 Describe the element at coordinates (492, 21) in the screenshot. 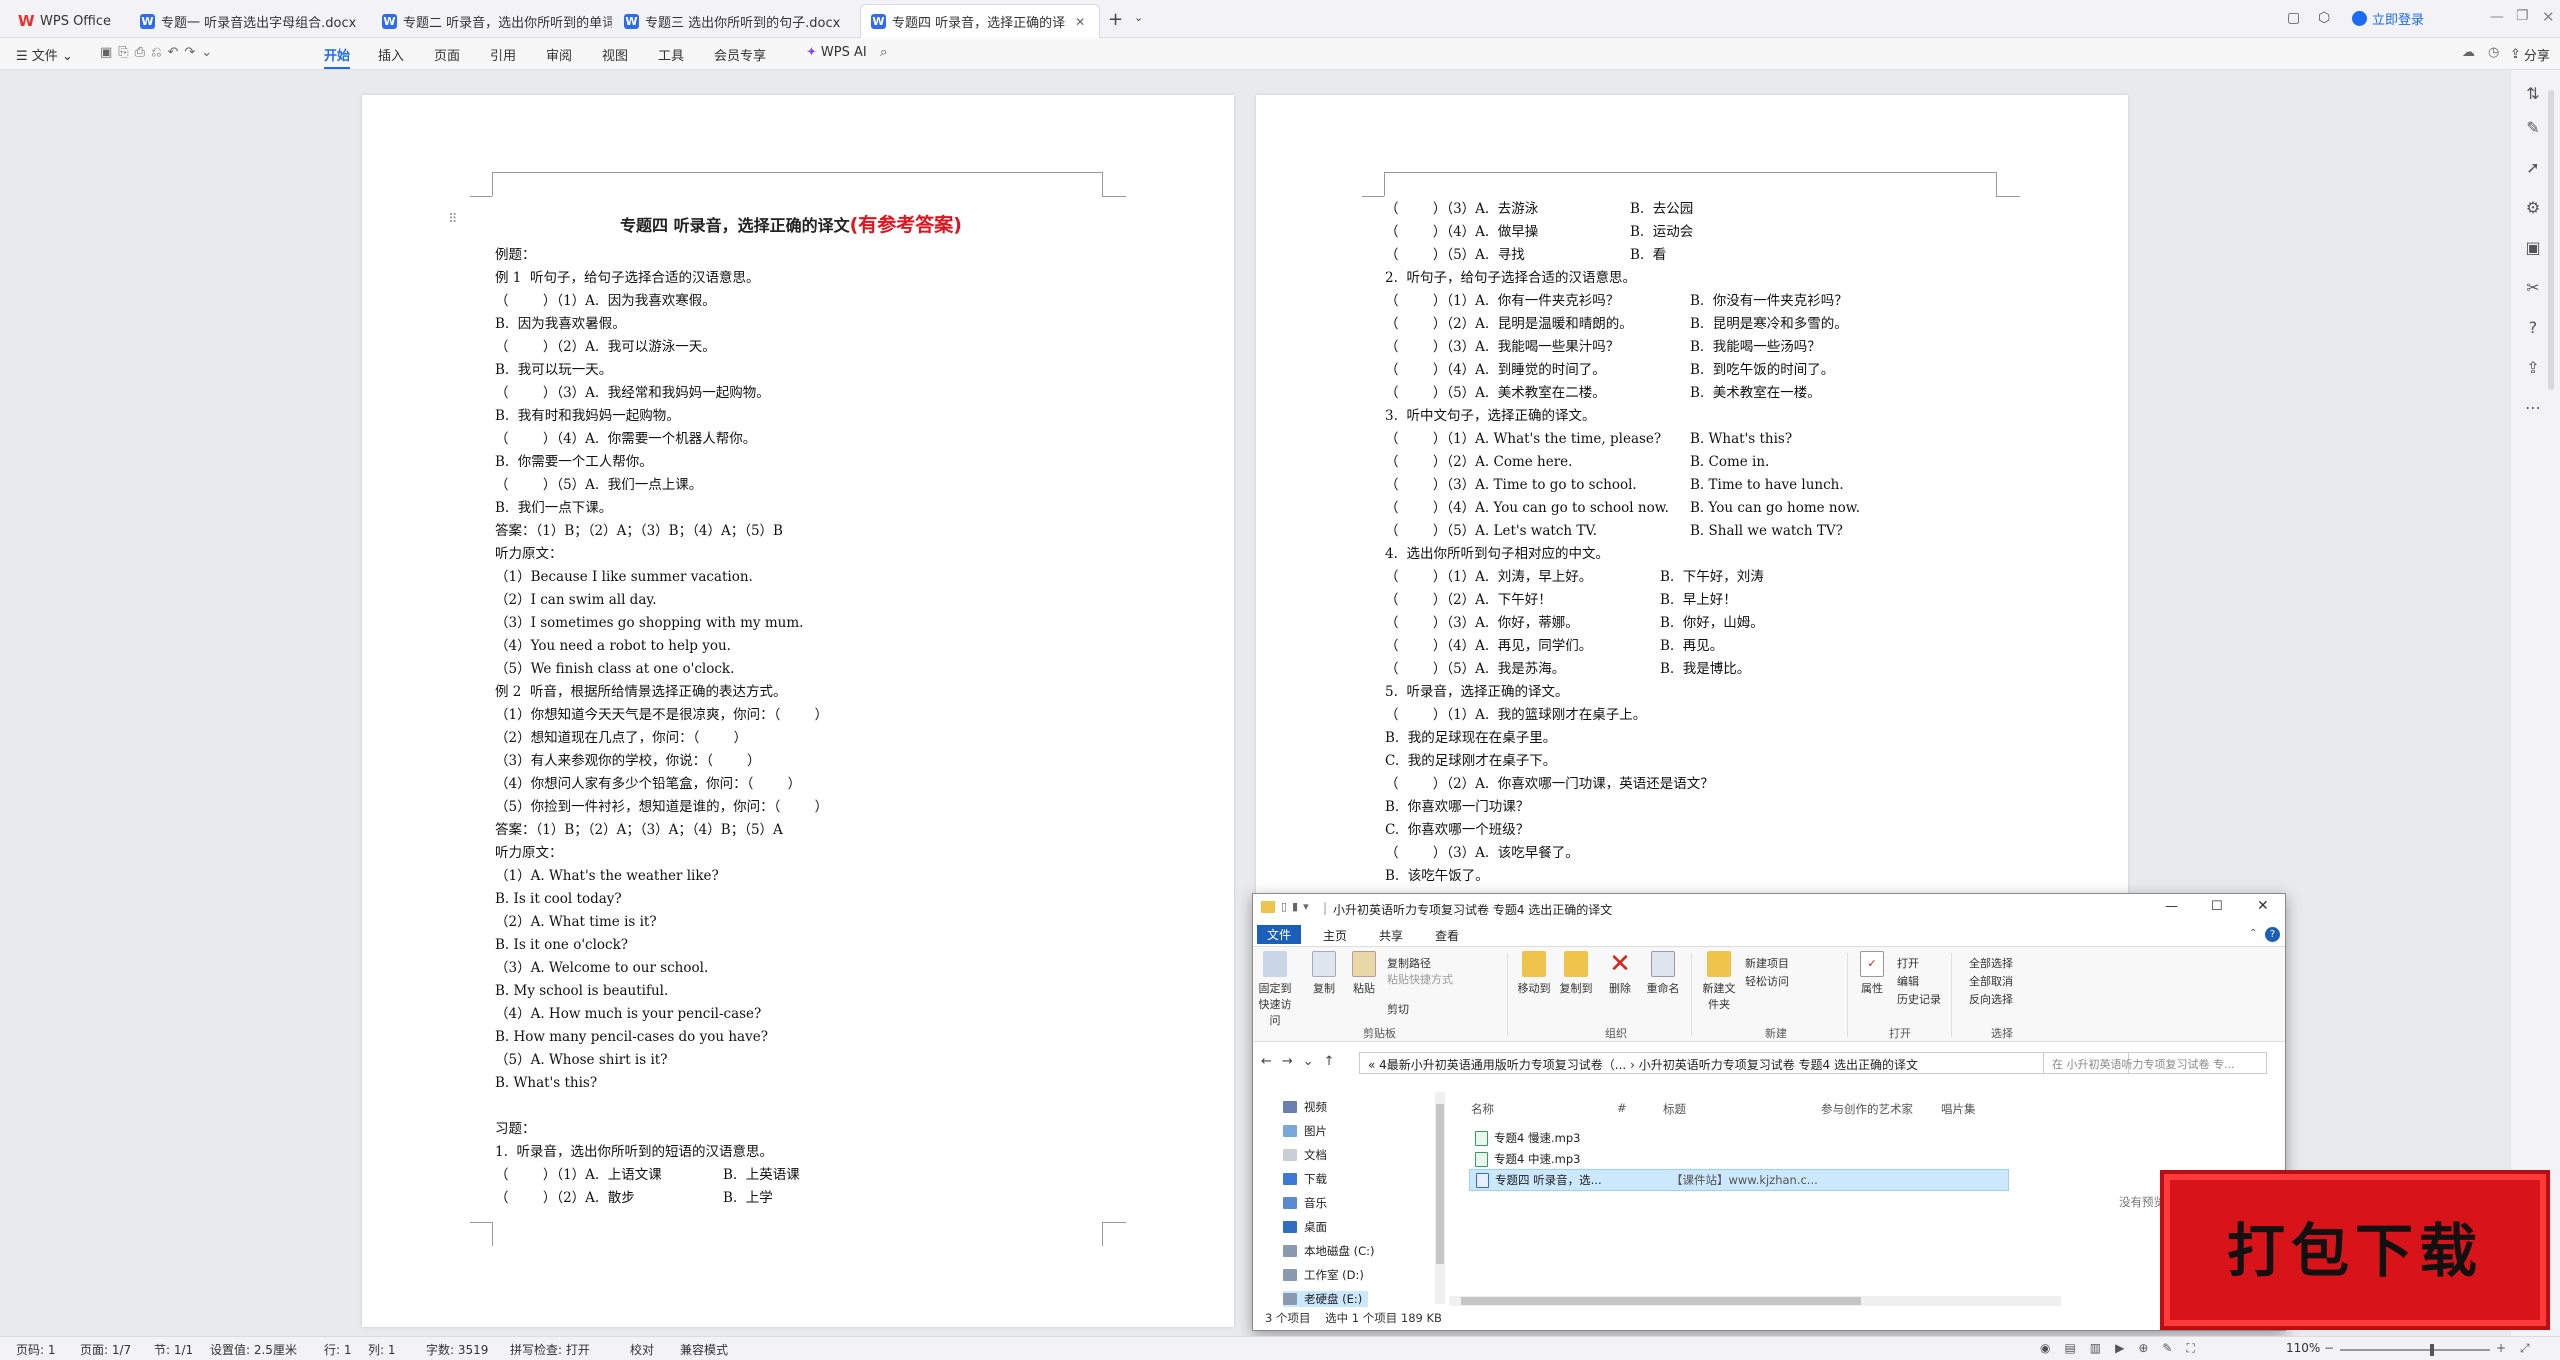

I see `tab-doc-2: W 专题二 听录音，选出你所听到的单词` at that location.